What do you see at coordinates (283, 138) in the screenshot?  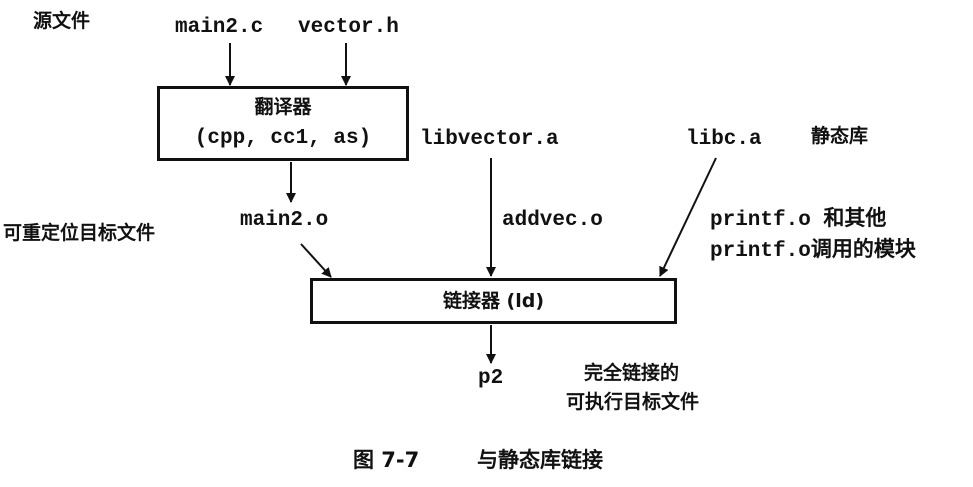 I see `translator-subtitle: (cpp, cc1, as)` at bounding box center [283, 138].